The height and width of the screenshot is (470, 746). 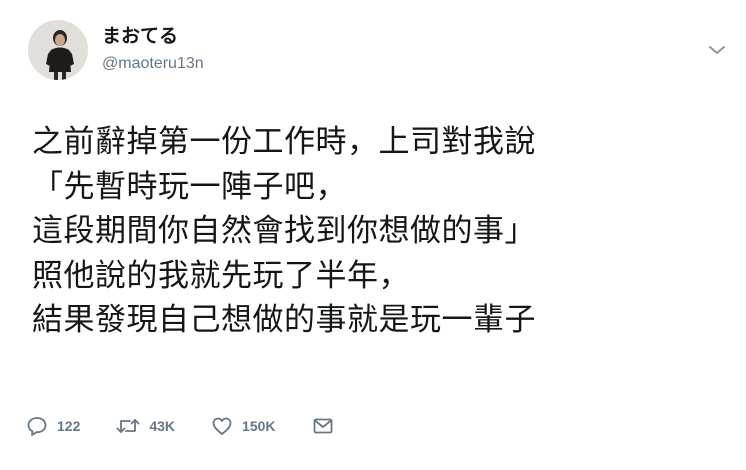 What do you see at coordinates (222, 426) in the screenshot?
I see `heart-icon` at bounding box center [222, 426].